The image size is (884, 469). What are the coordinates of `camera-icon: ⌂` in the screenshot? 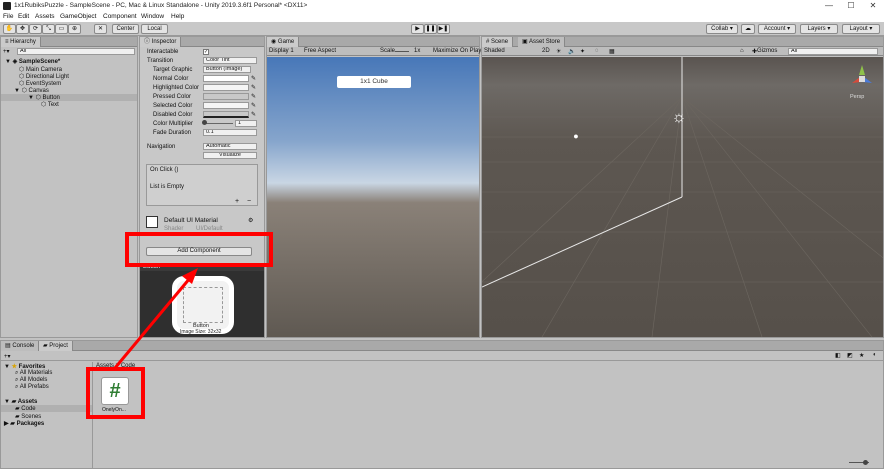 It's located at (742, 51).